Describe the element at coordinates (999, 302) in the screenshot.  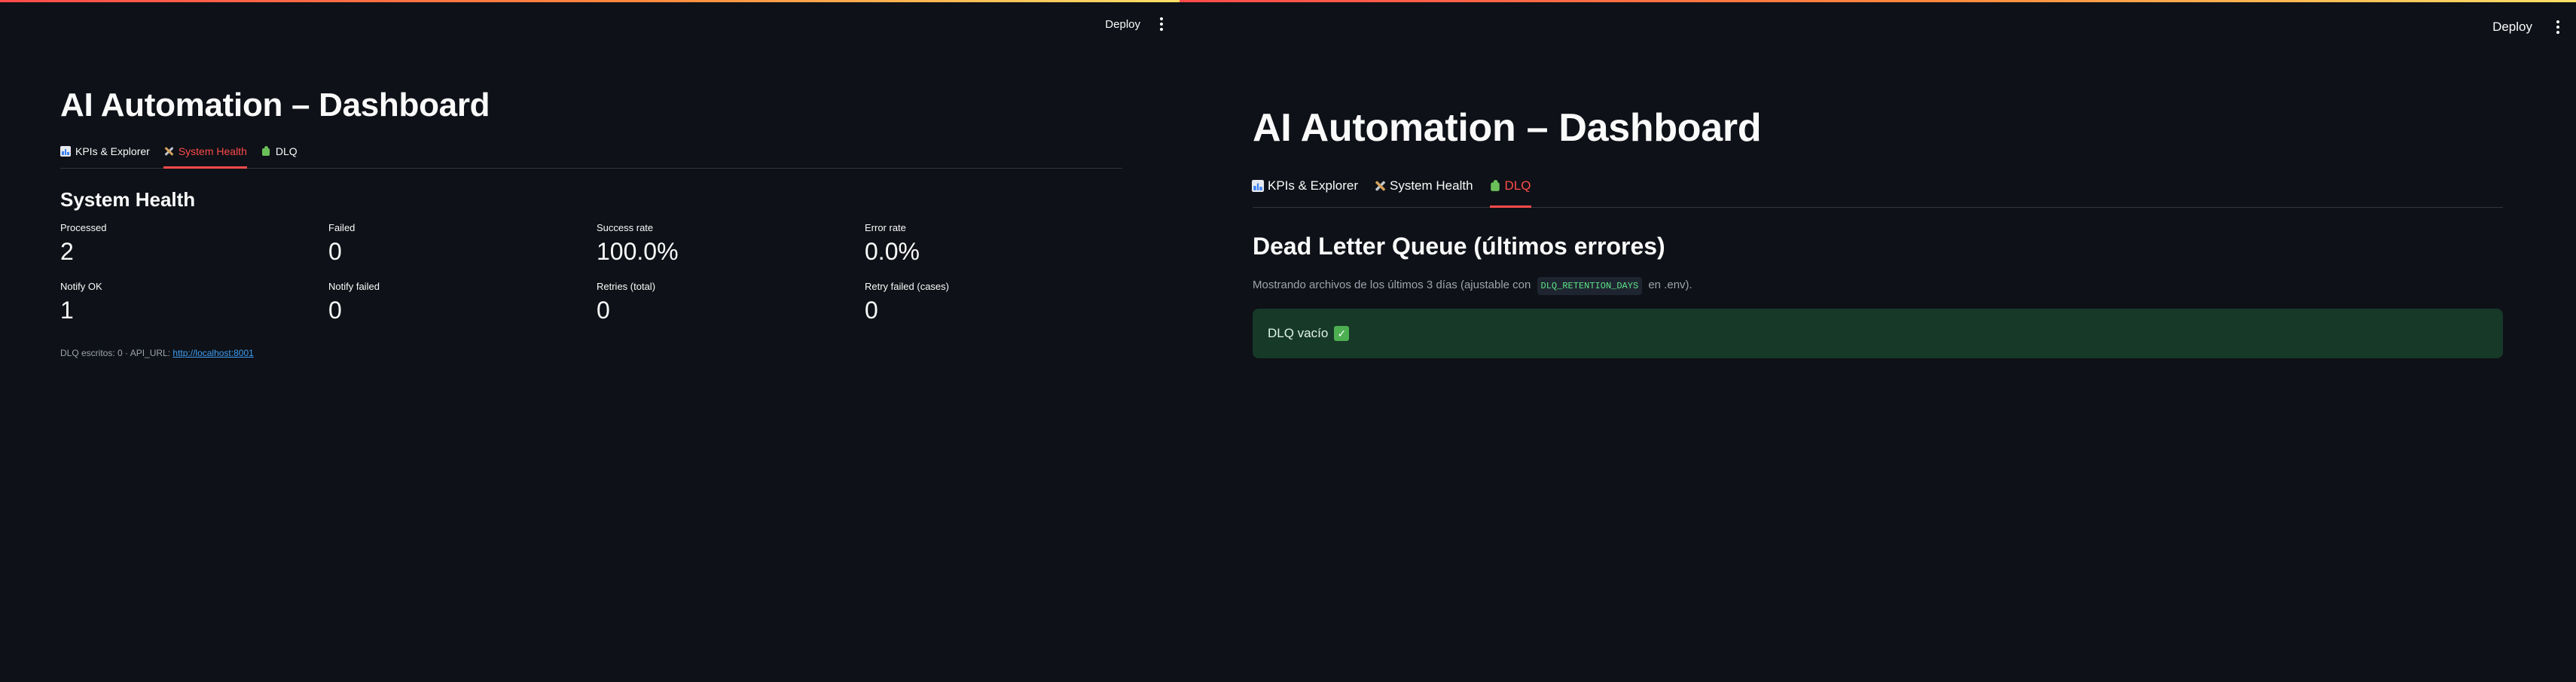
I see `metric-retry-failed: Retry failed (cases) 0` at that location.